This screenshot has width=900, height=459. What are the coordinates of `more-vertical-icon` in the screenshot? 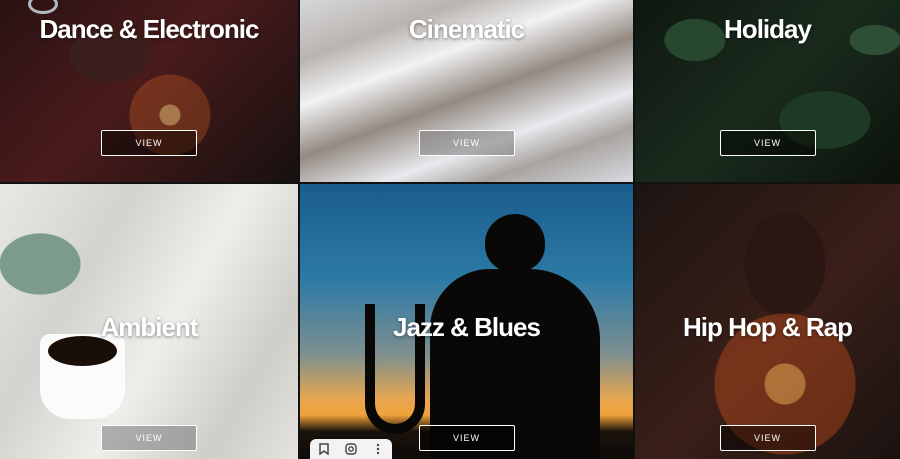 It's located at (378, 449).